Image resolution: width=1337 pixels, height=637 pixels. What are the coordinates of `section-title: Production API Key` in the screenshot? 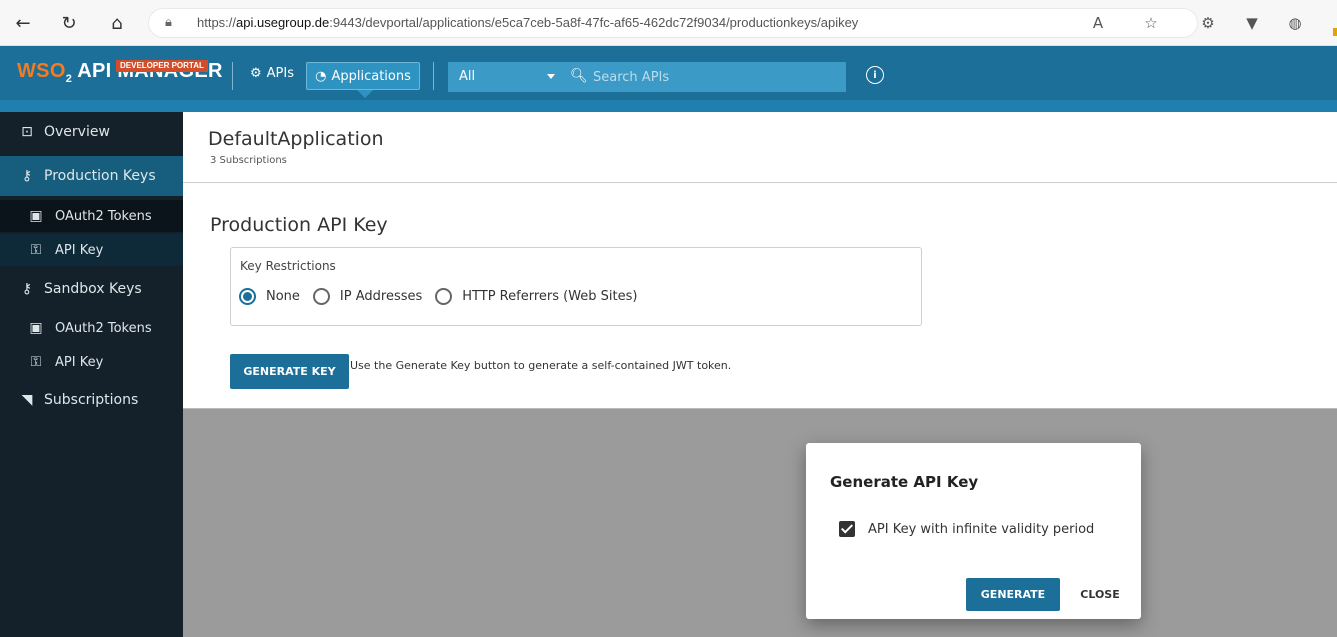 It's located at (299, 225).